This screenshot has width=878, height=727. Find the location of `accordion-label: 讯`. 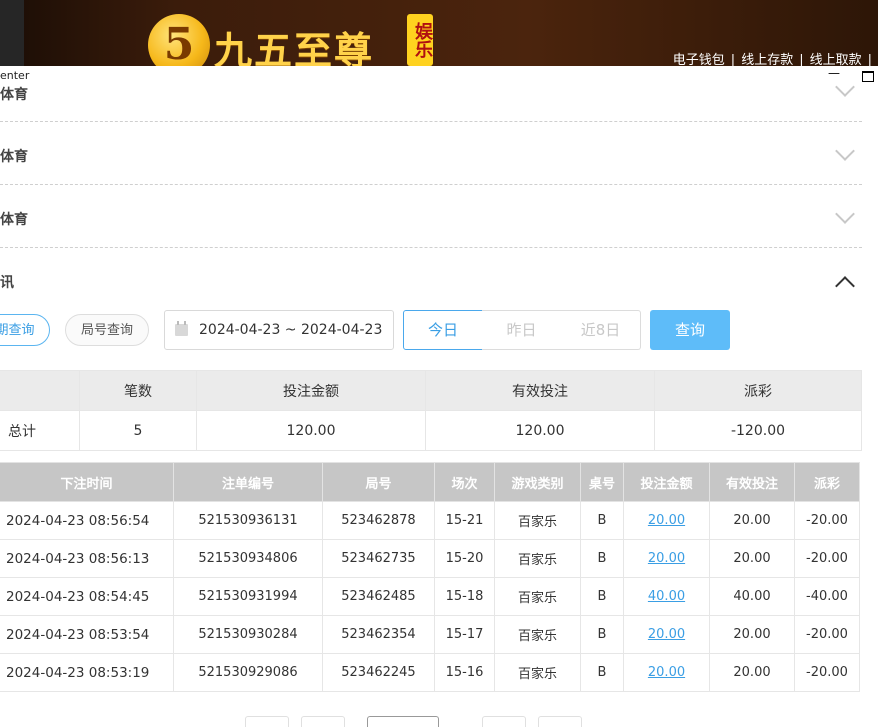

accordion-label: 讯 is located at coordinates (7, 283).